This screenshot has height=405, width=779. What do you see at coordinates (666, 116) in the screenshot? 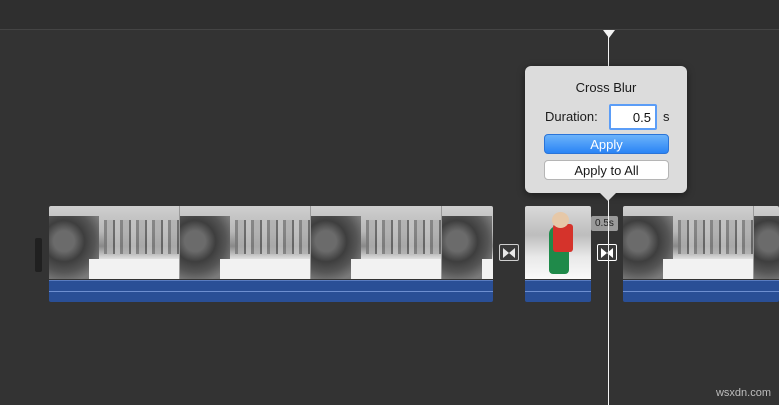
I see `duration-unit: s` at bounding box center [666, 116].